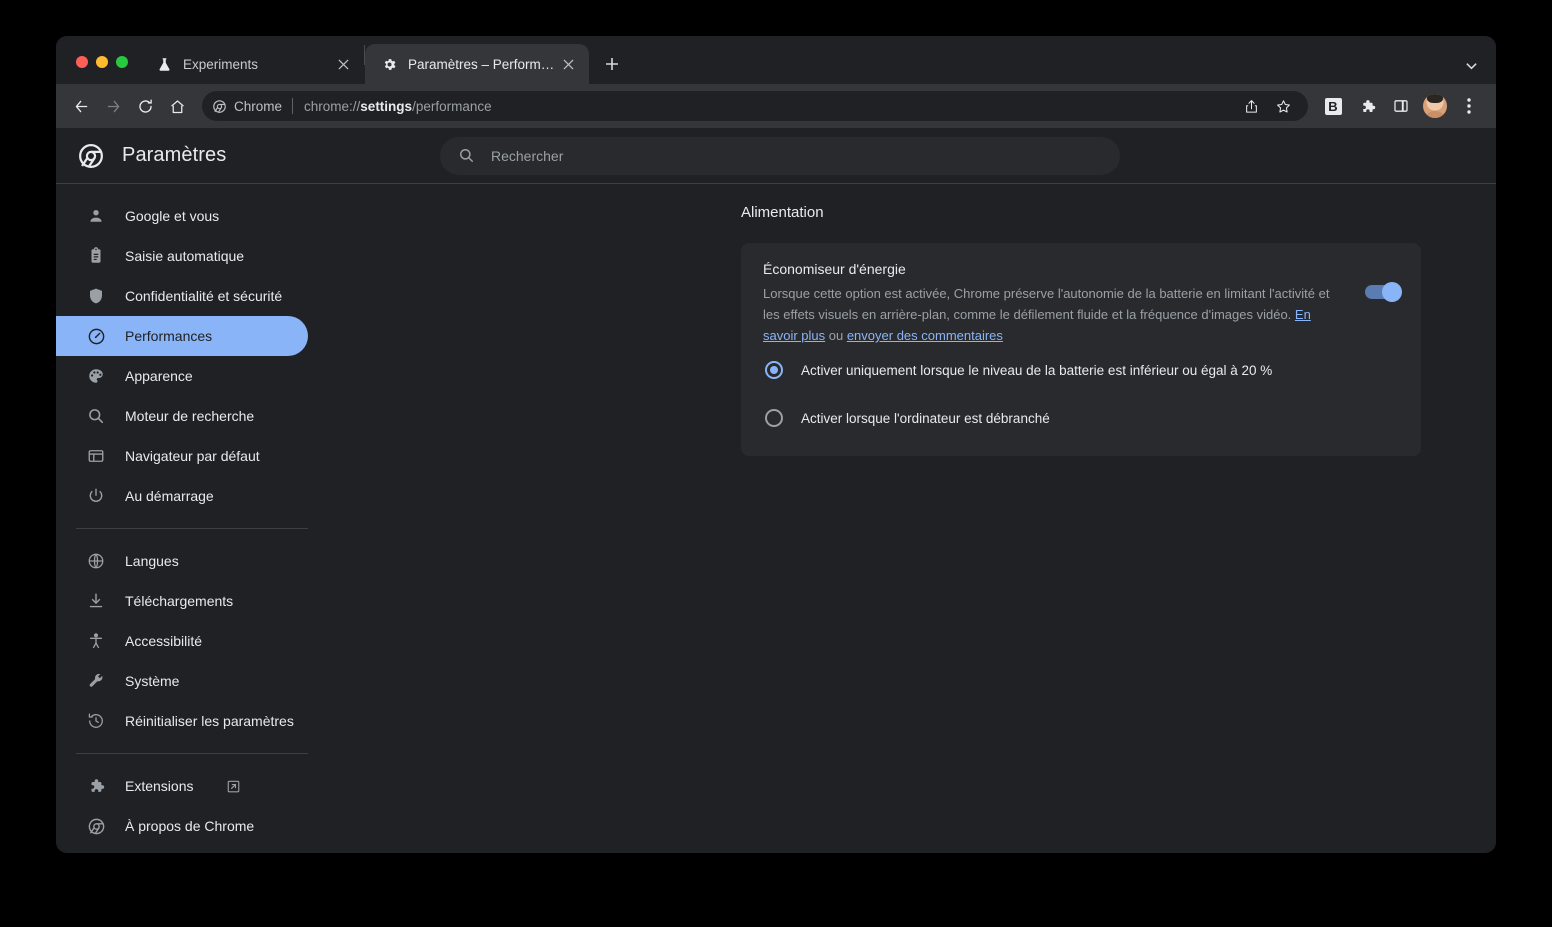 The image size is (1552, 927). Describe the element at coordinates (398, 106) in the screenshot. I see `omnibox-url: chrome://settings/performance` at that location.